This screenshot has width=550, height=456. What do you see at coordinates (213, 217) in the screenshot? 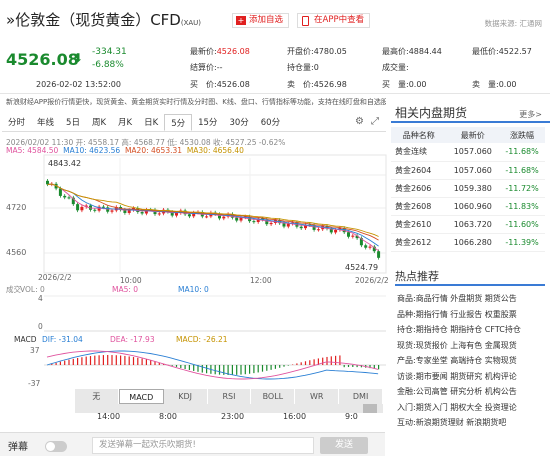
I see `ma-line` at bounding box center [213, 217].